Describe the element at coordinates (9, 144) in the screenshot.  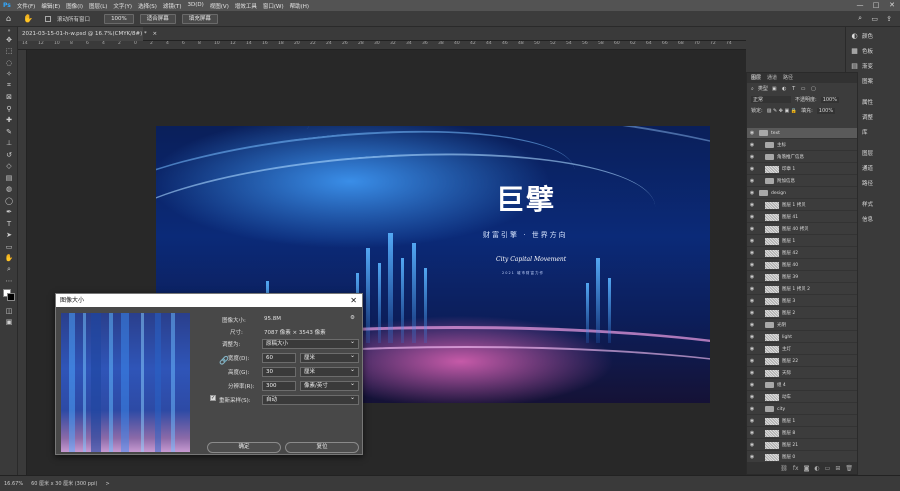
I see `stamp-tool-icon: ⊥` at that location.